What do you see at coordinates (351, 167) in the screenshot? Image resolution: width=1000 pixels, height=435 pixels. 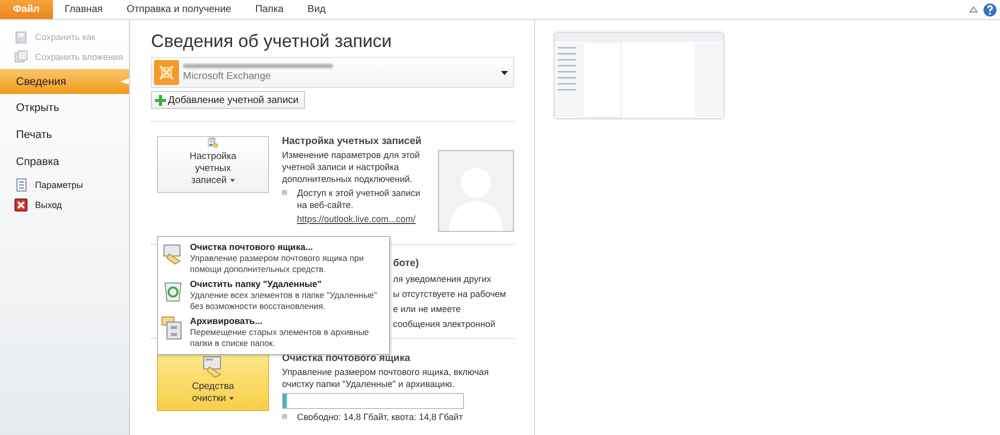 I see `section-description: Изменение параметров для этой учетной записи и настройка дополнительных подключений.` at bounding box center [351, 167].